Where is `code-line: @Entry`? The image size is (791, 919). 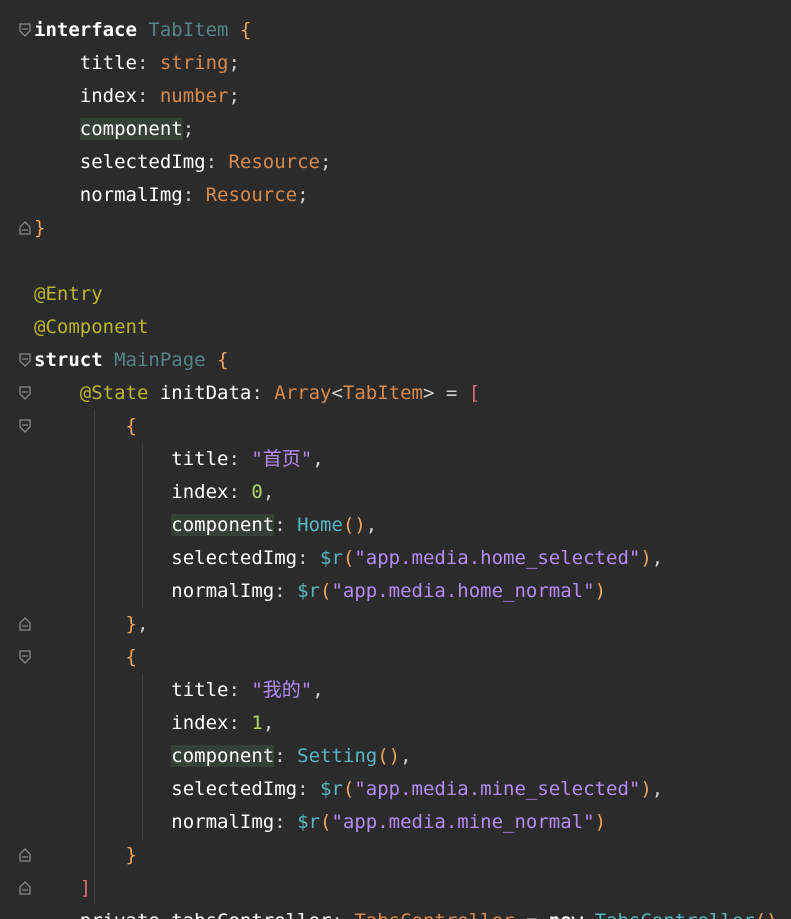 code-line: @Entry is located at coordinates (68, 294).